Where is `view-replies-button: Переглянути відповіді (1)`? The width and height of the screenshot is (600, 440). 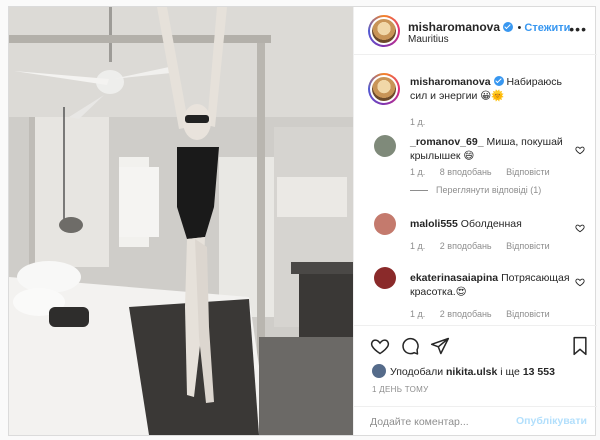 view-replies-button: Переглянути відповіді (1) is located at coordinates (475, 190).